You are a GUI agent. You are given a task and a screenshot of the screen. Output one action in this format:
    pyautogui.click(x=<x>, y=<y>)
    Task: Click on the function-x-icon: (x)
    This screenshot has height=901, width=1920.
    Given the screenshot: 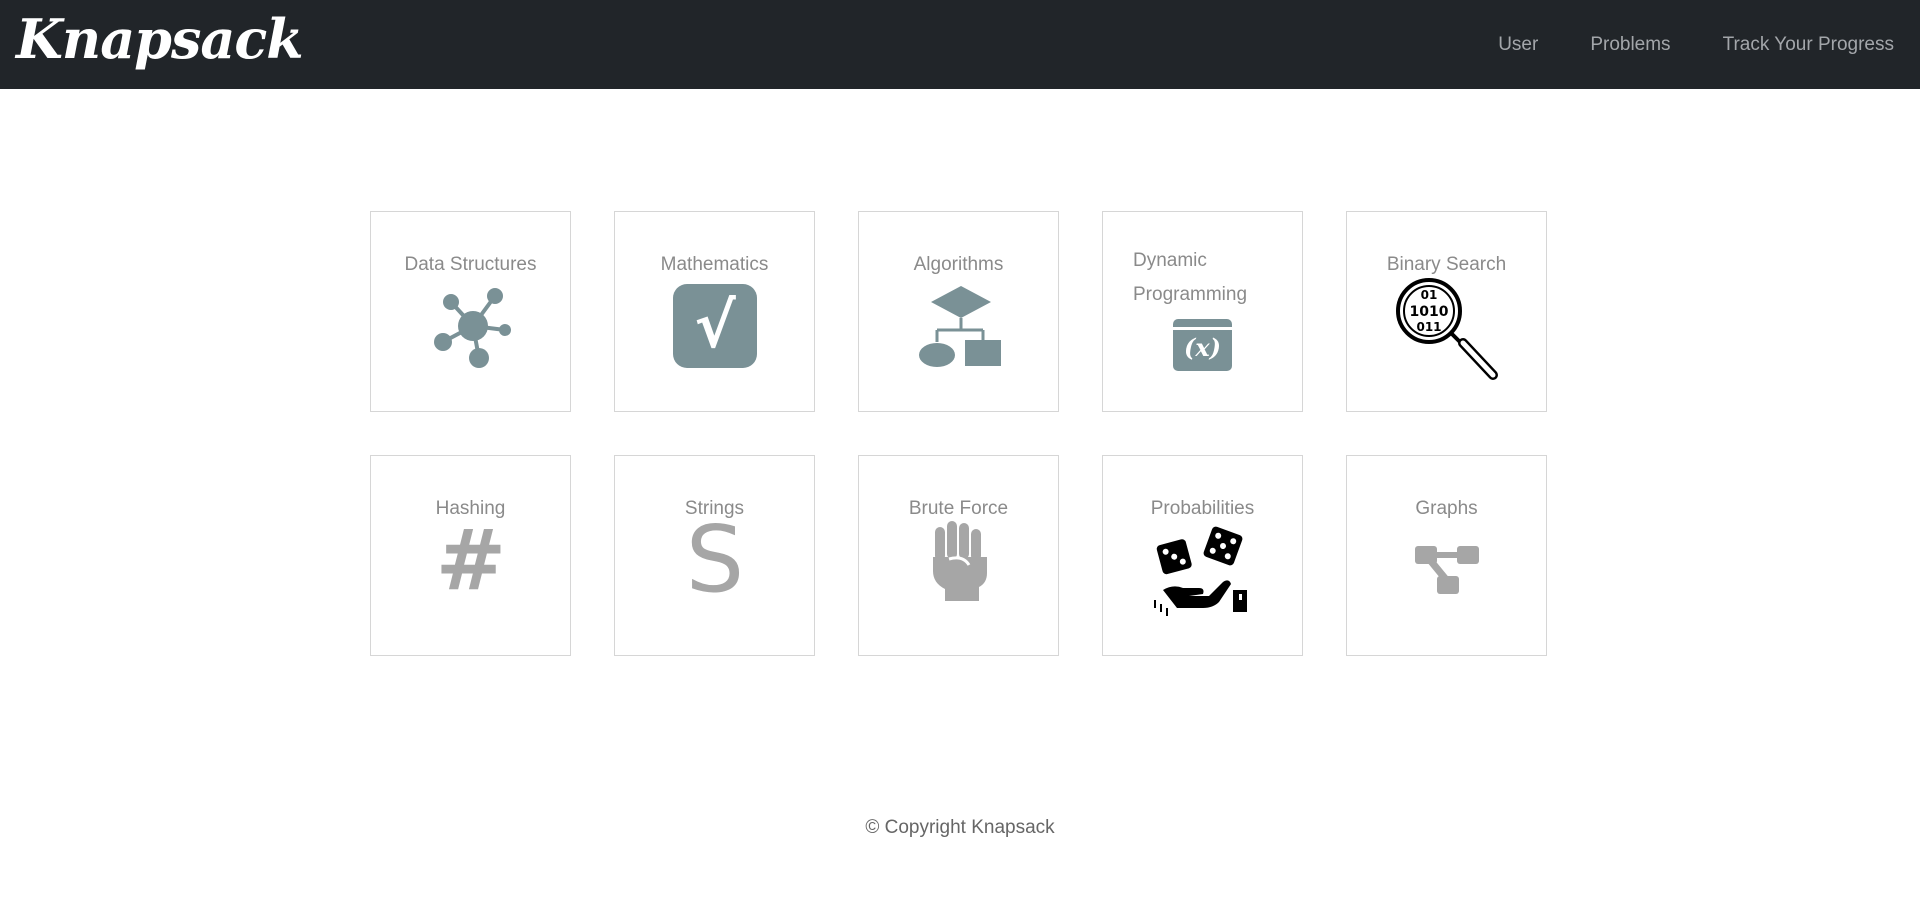 What is the action you would take?
    pyautogui.click(x=1202, y=345)
    